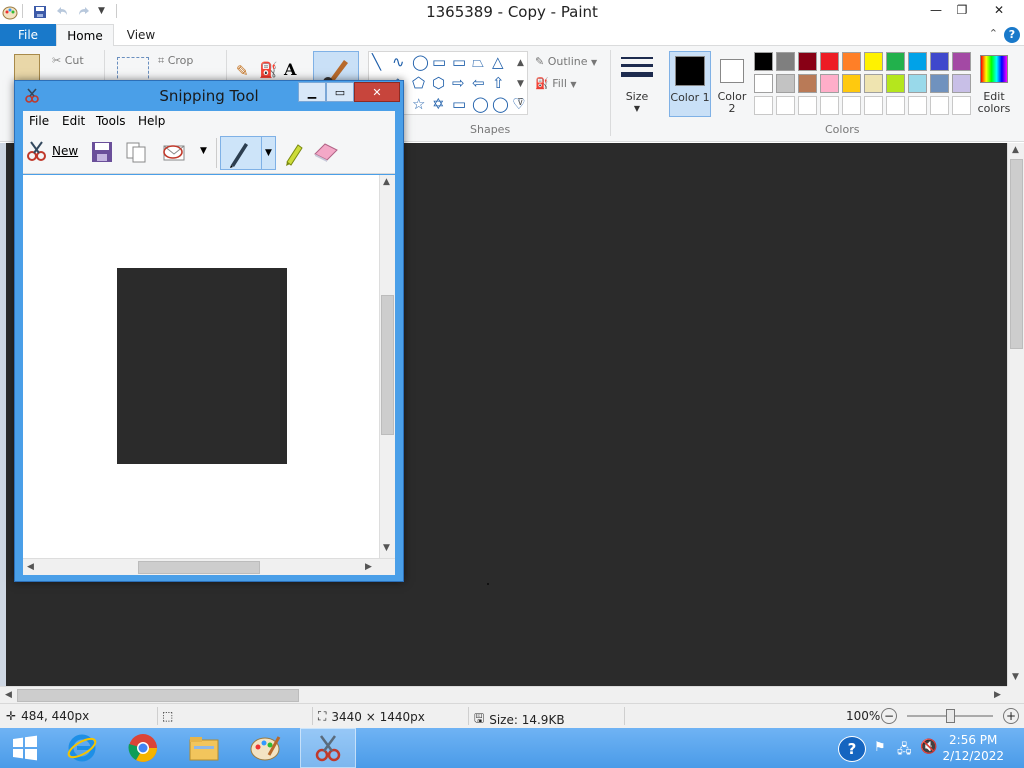 The height and width of the screenshot is (768, 1024). I want to click on shape-option: ✡, so click(438, 104).